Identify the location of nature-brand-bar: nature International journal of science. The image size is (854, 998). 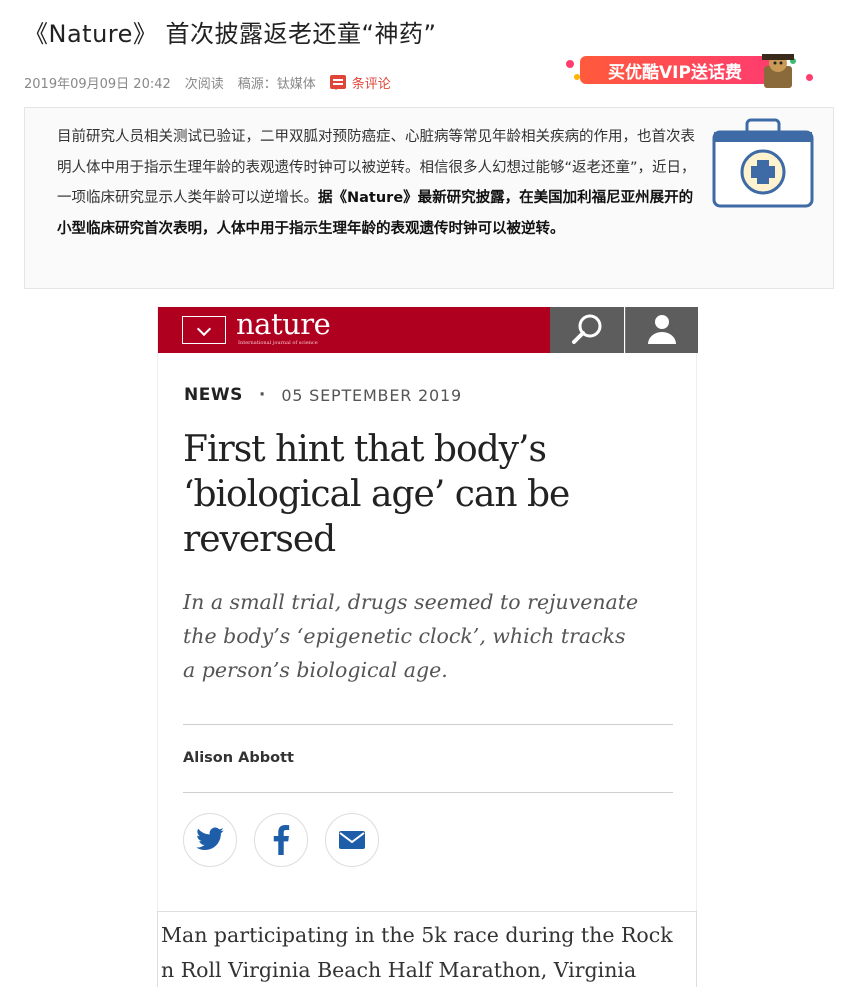
(354, 330).